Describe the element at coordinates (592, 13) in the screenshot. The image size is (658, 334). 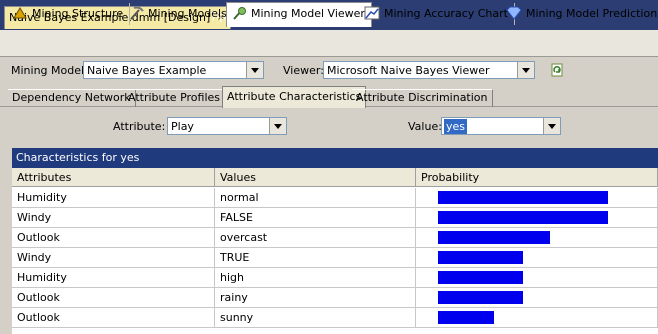
I see `tab-label: Mining Model Prediction` at that location.